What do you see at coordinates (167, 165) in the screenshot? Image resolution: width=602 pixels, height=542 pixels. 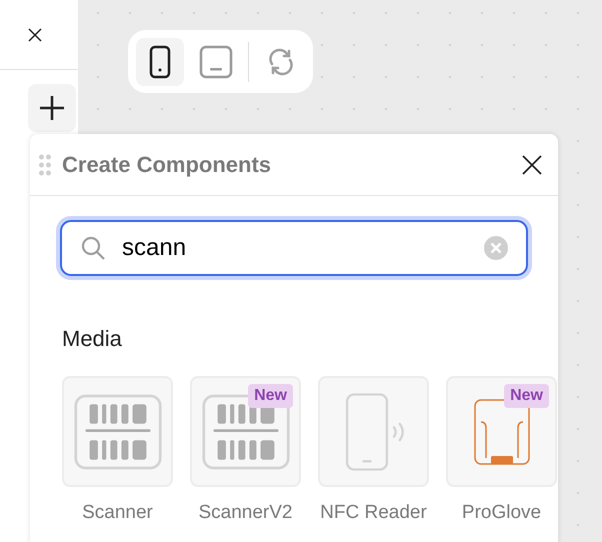 I see `panel-title: Create Components` at bounding box center [167, 165].